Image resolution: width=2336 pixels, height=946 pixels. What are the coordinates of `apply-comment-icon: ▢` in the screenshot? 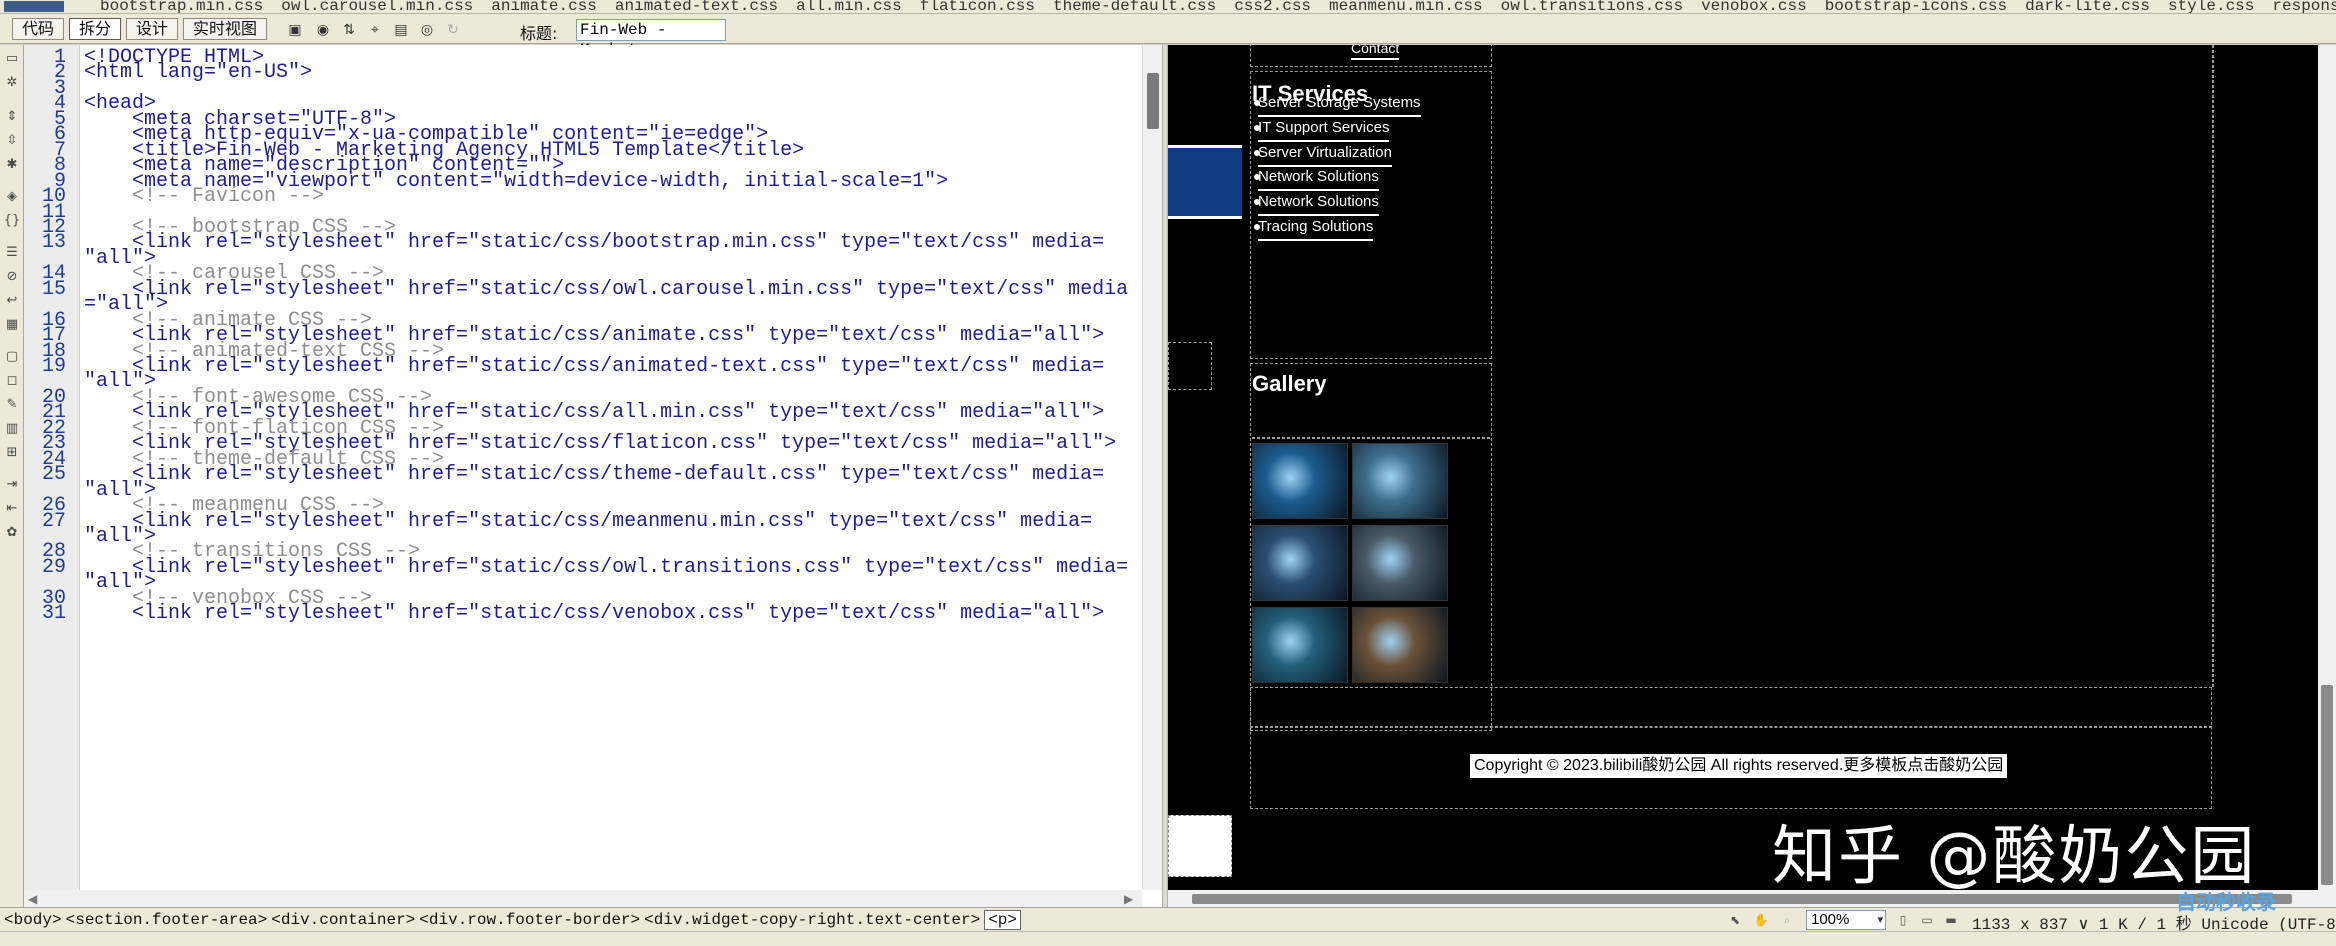 It's located at (12, 357).